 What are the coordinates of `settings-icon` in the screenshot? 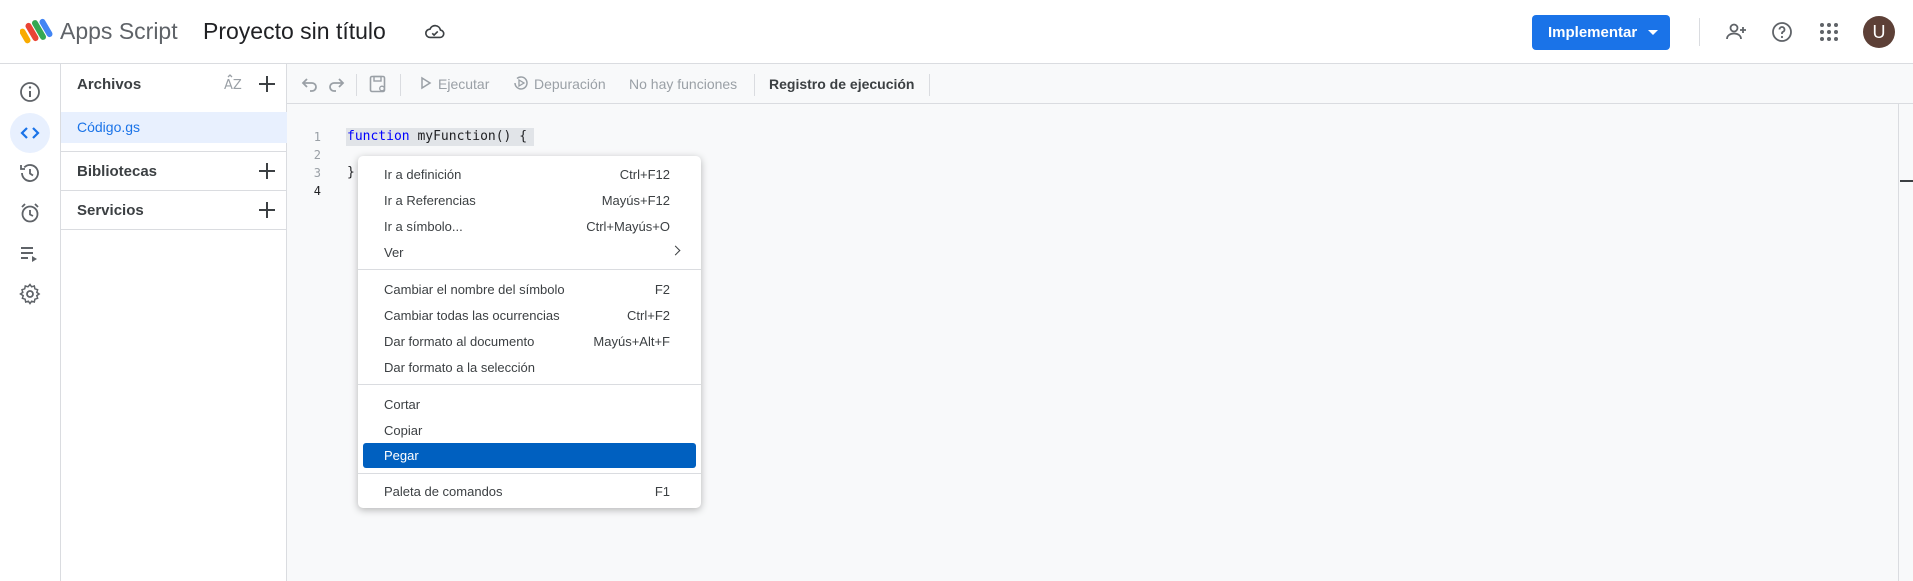 It's located at (30, 294).